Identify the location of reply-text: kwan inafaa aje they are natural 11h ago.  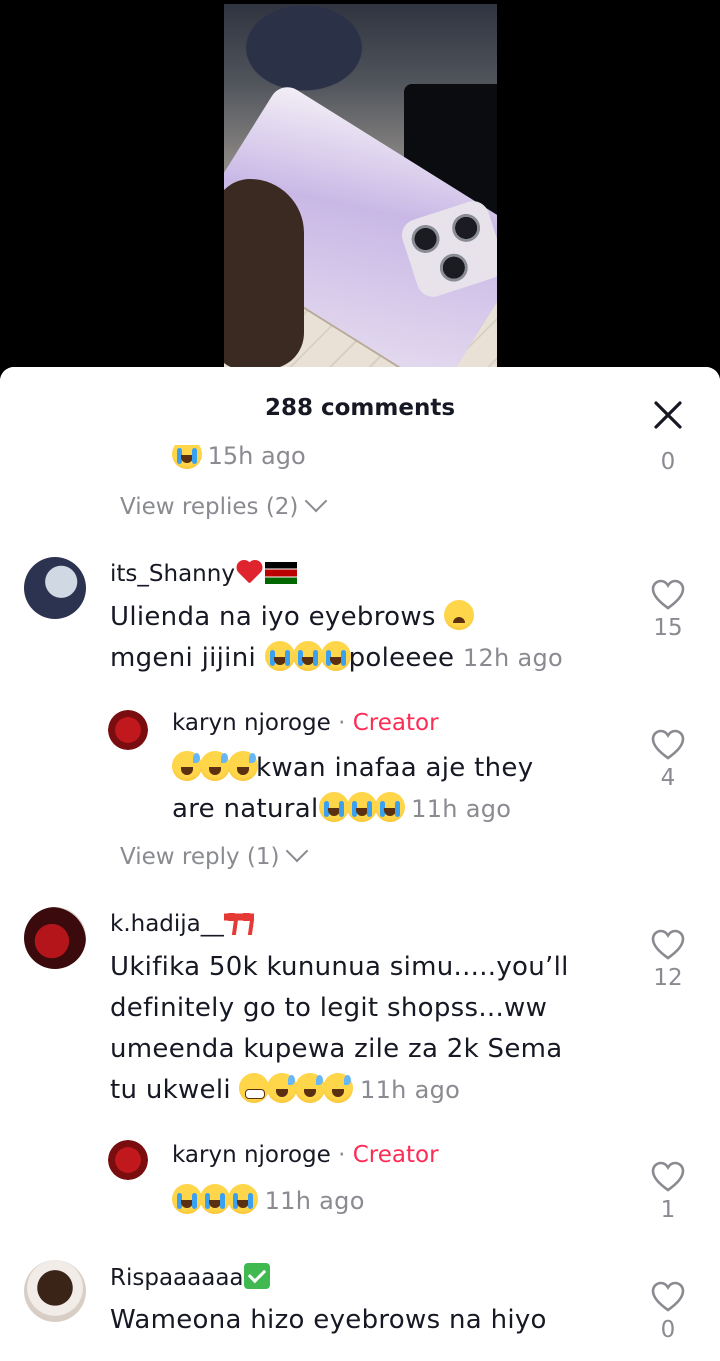
(352, 789).